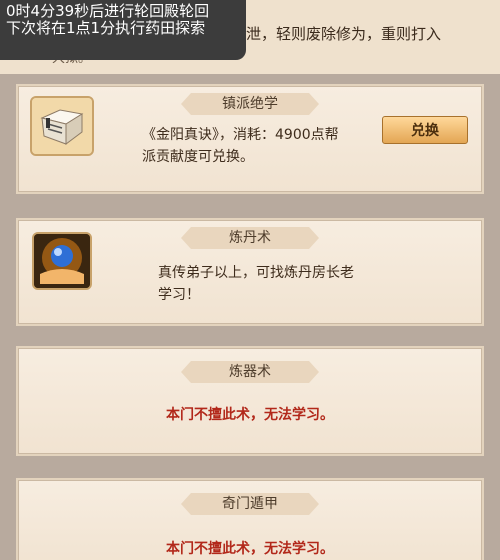 This screenshot has width=500, height=560. Describe the element at coordinates (250, 372) in the screenshot. I see `card-title: 炼器术` at that location.